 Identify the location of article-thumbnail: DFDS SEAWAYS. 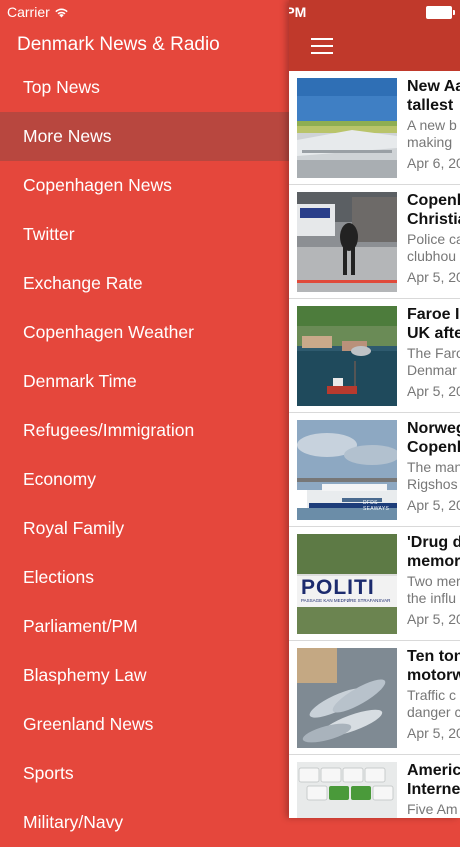
(347, 470).